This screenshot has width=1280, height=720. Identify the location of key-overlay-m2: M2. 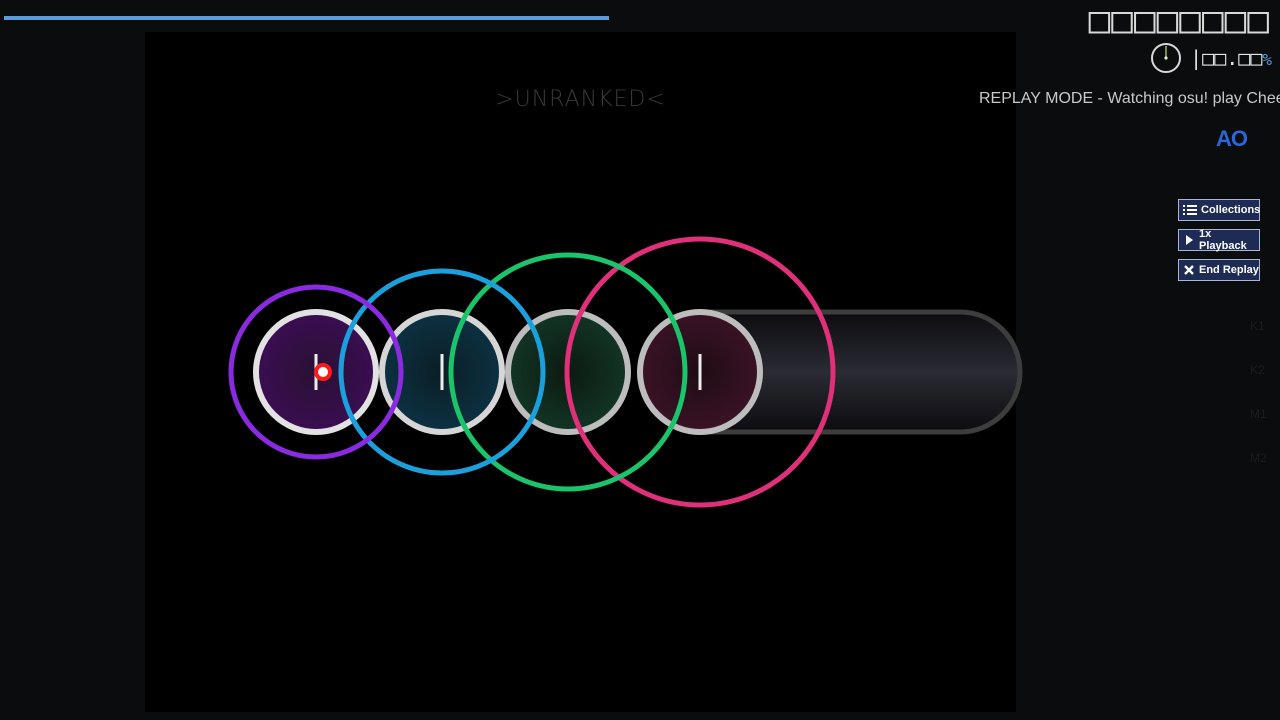
(1258, 458).